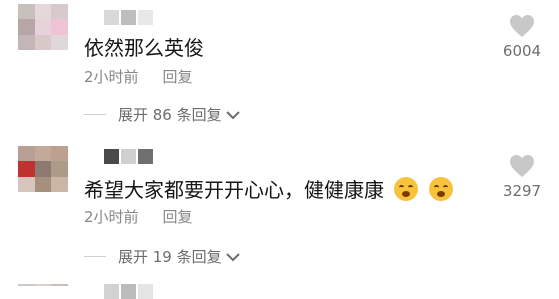 Image resolution: width=559 pixels, height=299 pixels. I want to click on comment-text-row: 希望大家都要开开心心，健健康康, so click(268, 188).